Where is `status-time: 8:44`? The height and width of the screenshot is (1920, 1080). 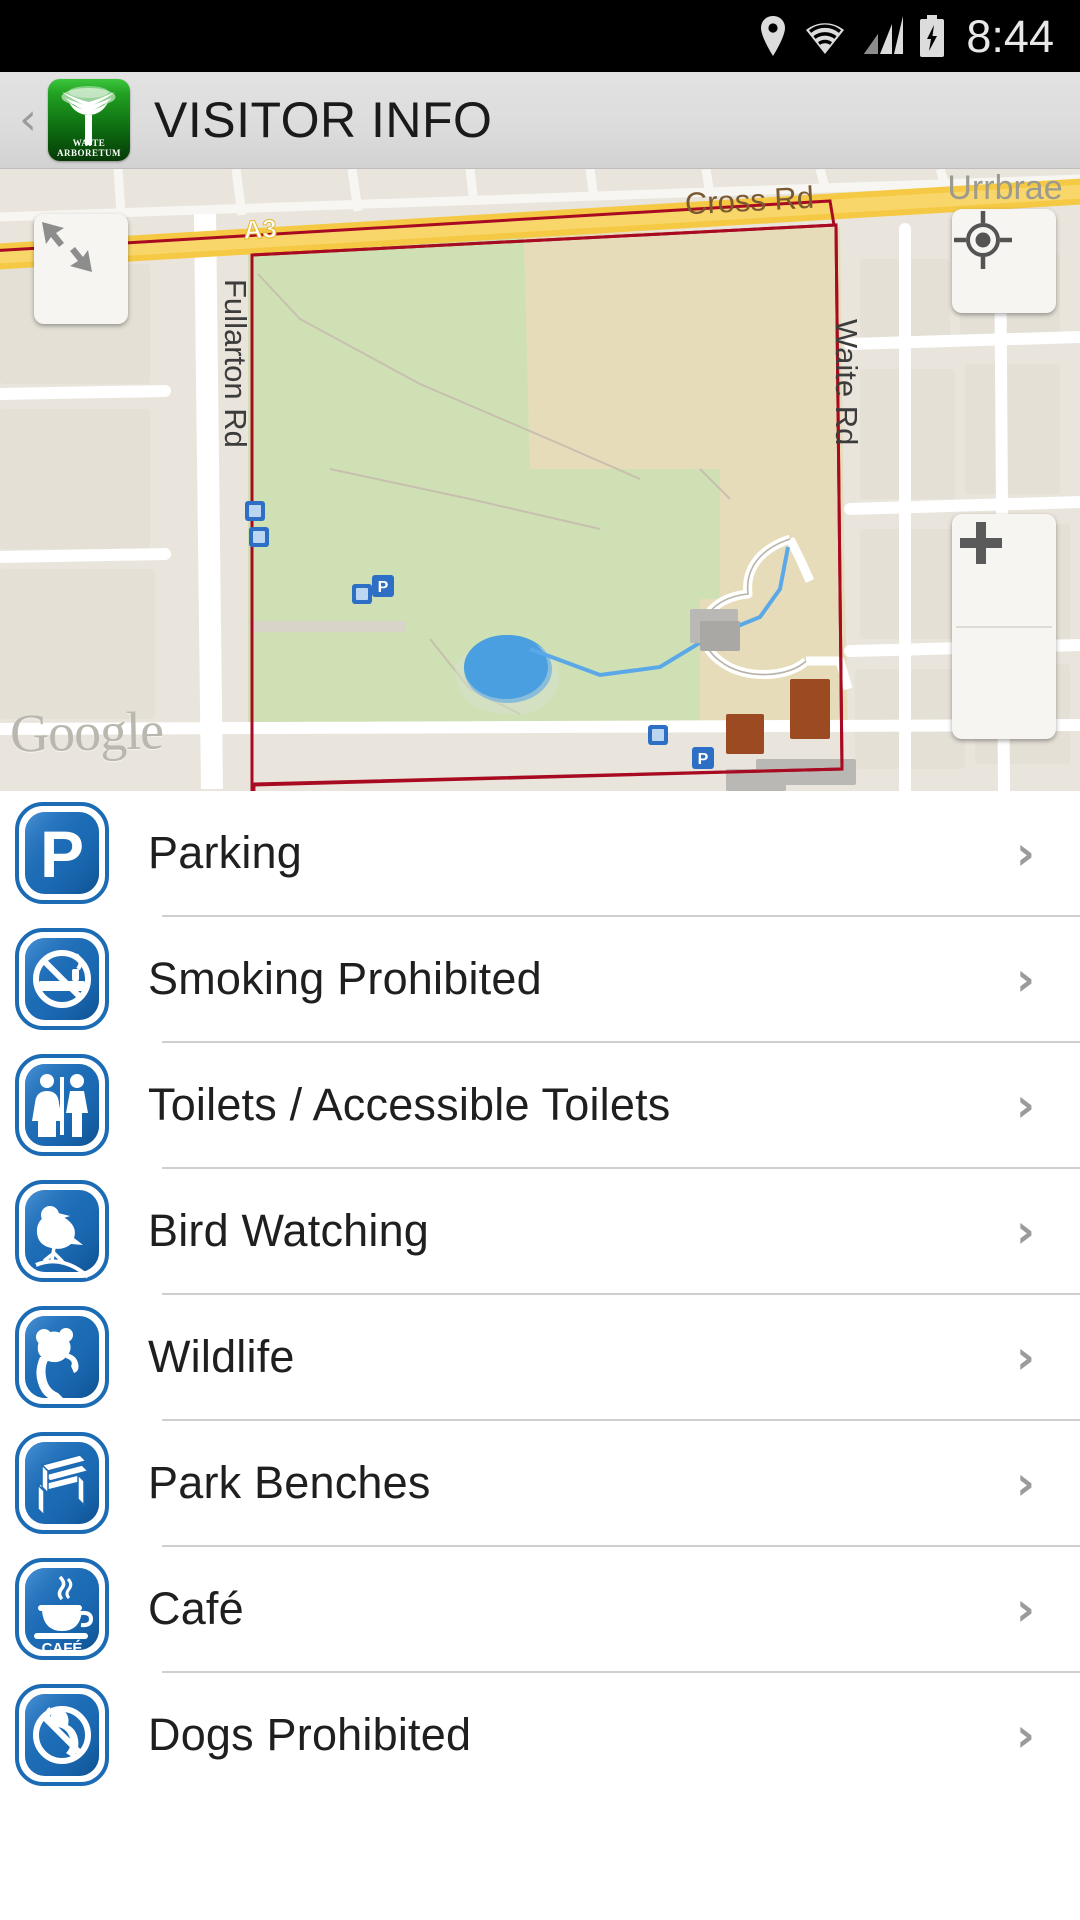
status-time: 8:44 is located at coordinates (1010, 36).